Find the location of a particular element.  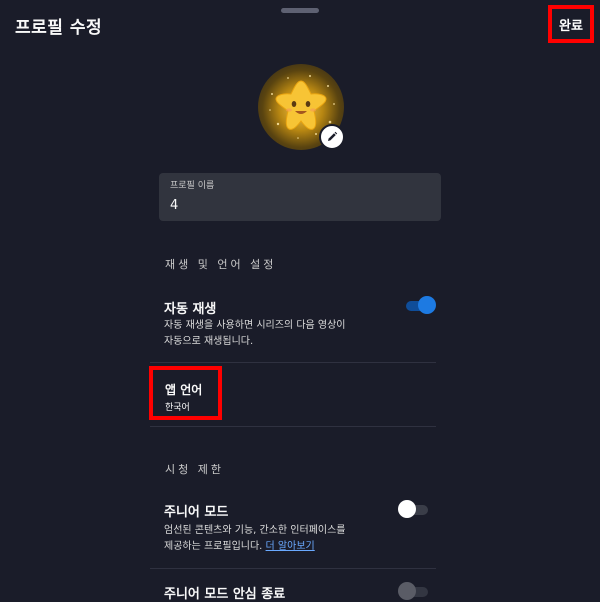

junior-mode-description-line-1: 엄선된 콘텐츠와 기능, 간소한 인터페이스를 is located at coordinates (255, 530).